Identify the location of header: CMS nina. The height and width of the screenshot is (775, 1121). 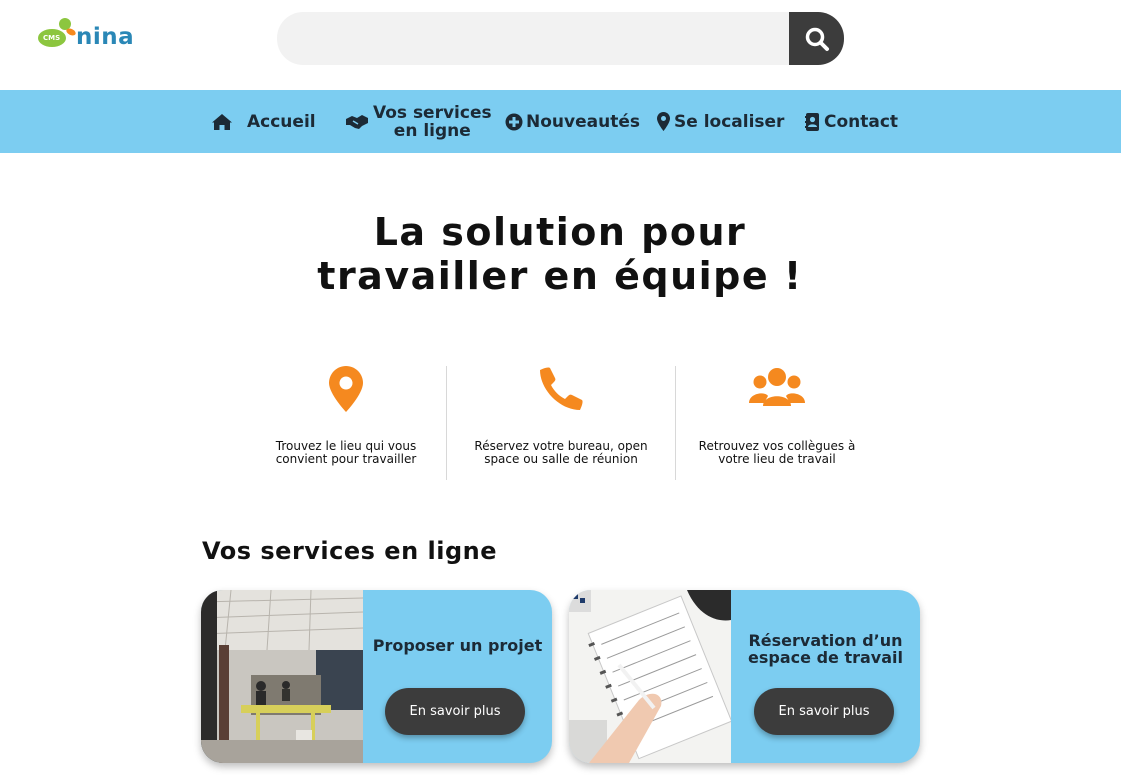
(560, 45).